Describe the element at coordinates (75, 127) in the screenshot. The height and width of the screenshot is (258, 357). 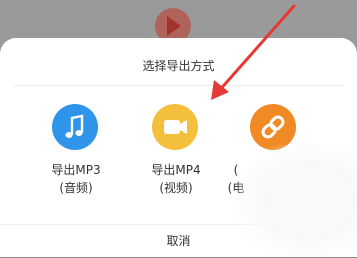
I see `music-note-icon` at that location.